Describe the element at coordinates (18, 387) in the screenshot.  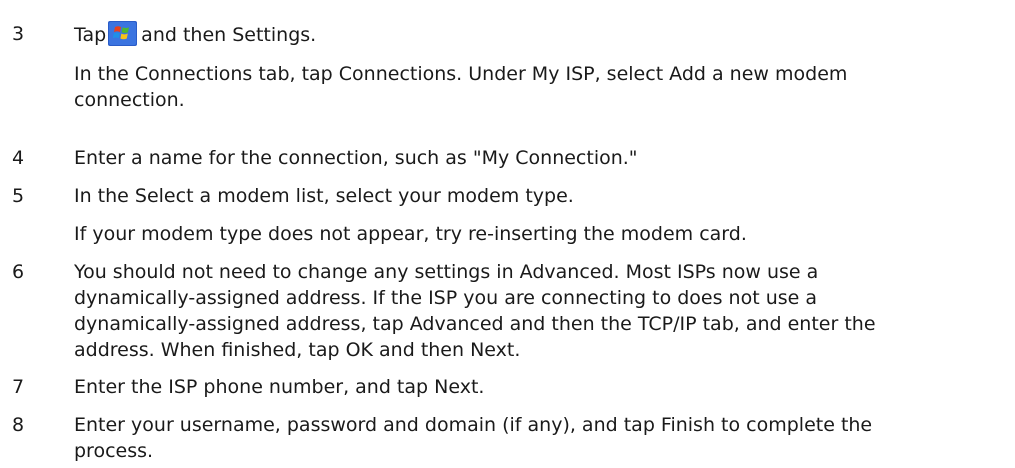
I see `step-number: 7` at that location.